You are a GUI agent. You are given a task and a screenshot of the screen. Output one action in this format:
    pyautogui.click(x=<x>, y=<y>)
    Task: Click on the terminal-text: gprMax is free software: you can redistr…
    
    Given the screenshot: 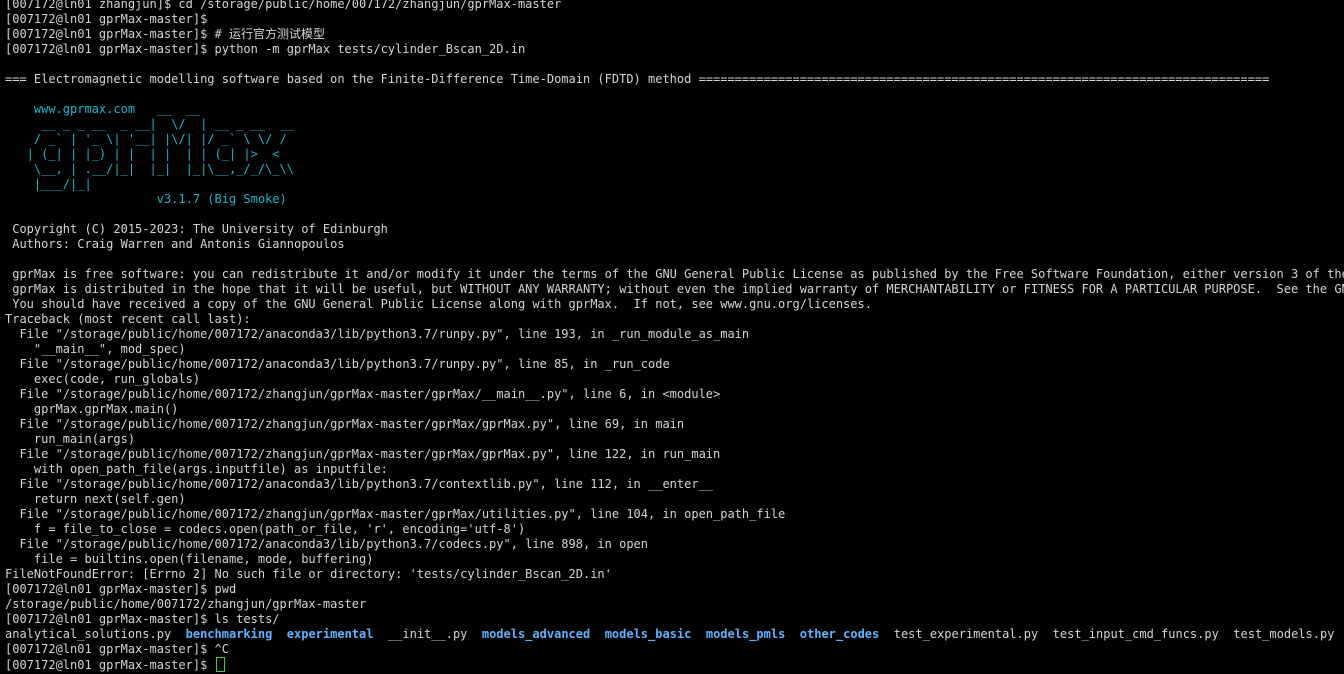 What is the action you would take?
    pyautogui.click(x=678, y=274)
    